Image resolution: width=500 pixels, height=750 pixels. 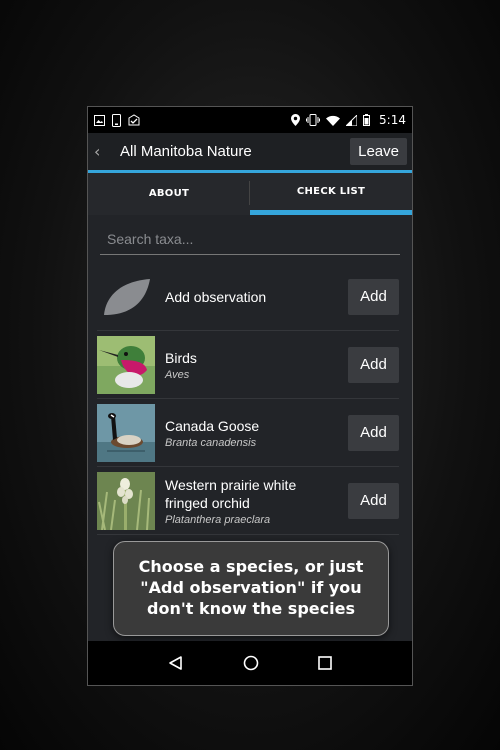 I want to click on phone-icon, so click(x=116, y=120).